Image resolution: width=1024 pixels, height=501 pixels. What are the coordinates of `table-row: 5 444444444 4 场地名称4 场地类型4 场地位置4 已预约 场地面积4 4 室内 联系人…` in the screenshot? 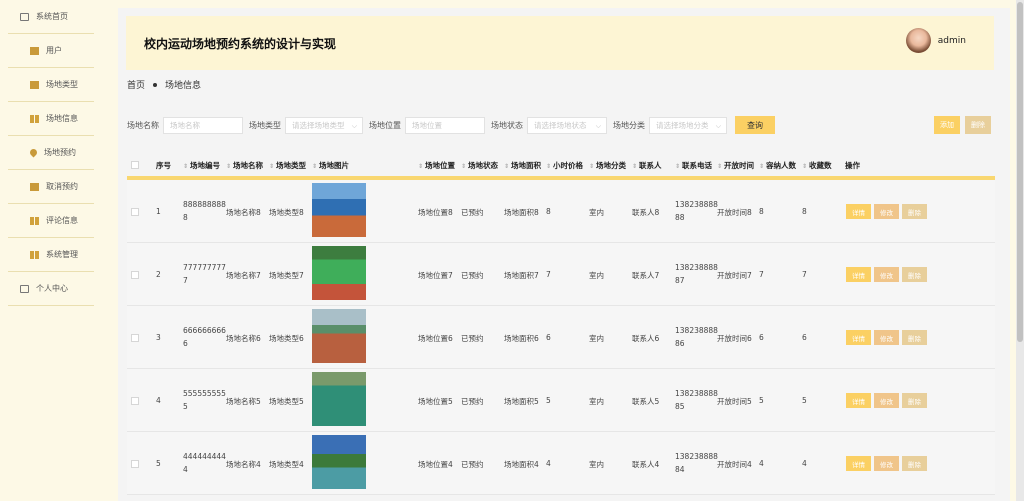 It's located at (561, 463).